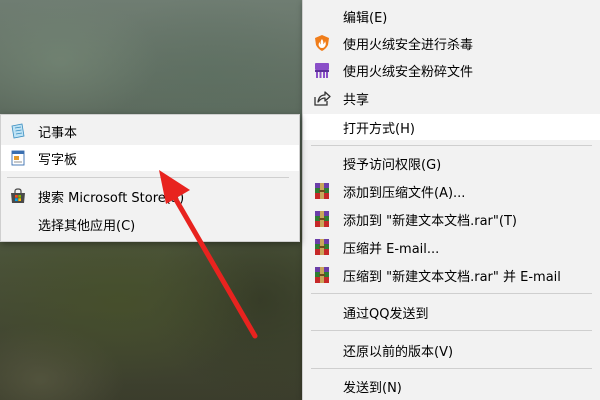  Describe the element at coordinates (392, 165) in the screenshot. I see `menu-item-label: 授予访问权限(G)` at that location.